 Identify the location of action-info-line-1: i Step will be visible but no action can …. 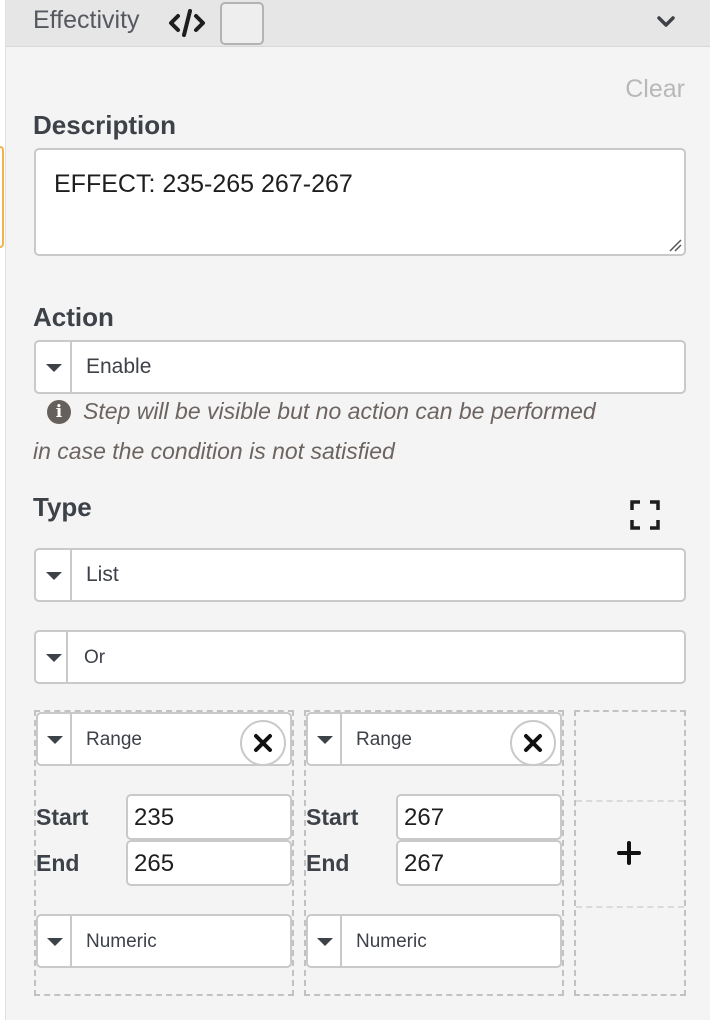
(314, 411).